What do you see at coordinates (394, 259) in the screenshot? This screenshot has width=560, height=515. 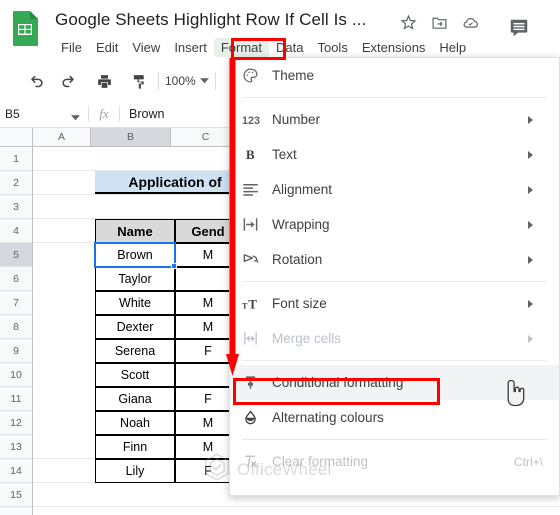 I see `menu-option-rotation: Rotation` at bounding box center [394, 259].